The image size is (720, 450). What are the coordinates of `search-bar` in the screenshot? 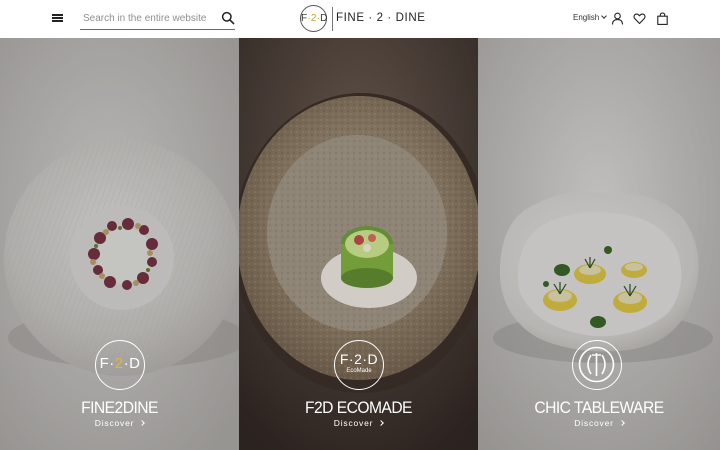 It's located at (157, 19).